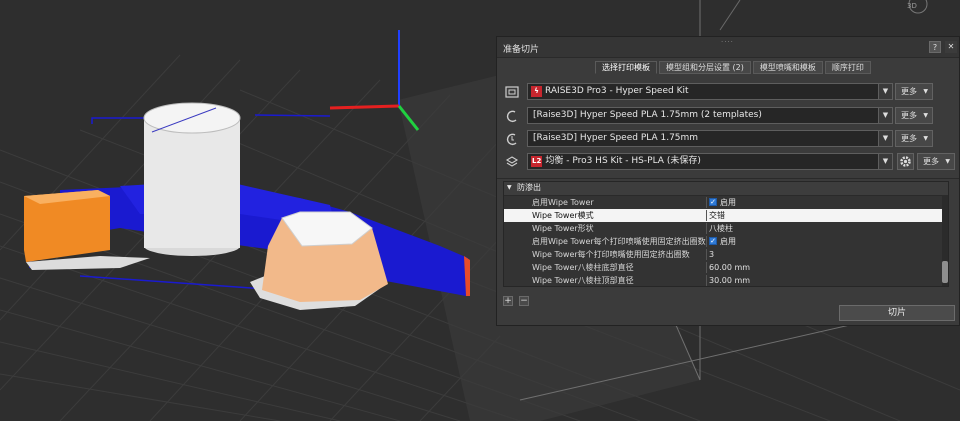 The width and height of the screenshot is (960, 421). Describe the element at coordinates (729, 267) in the screenshot. I see `setting-value: 60.00 mm` at that location.